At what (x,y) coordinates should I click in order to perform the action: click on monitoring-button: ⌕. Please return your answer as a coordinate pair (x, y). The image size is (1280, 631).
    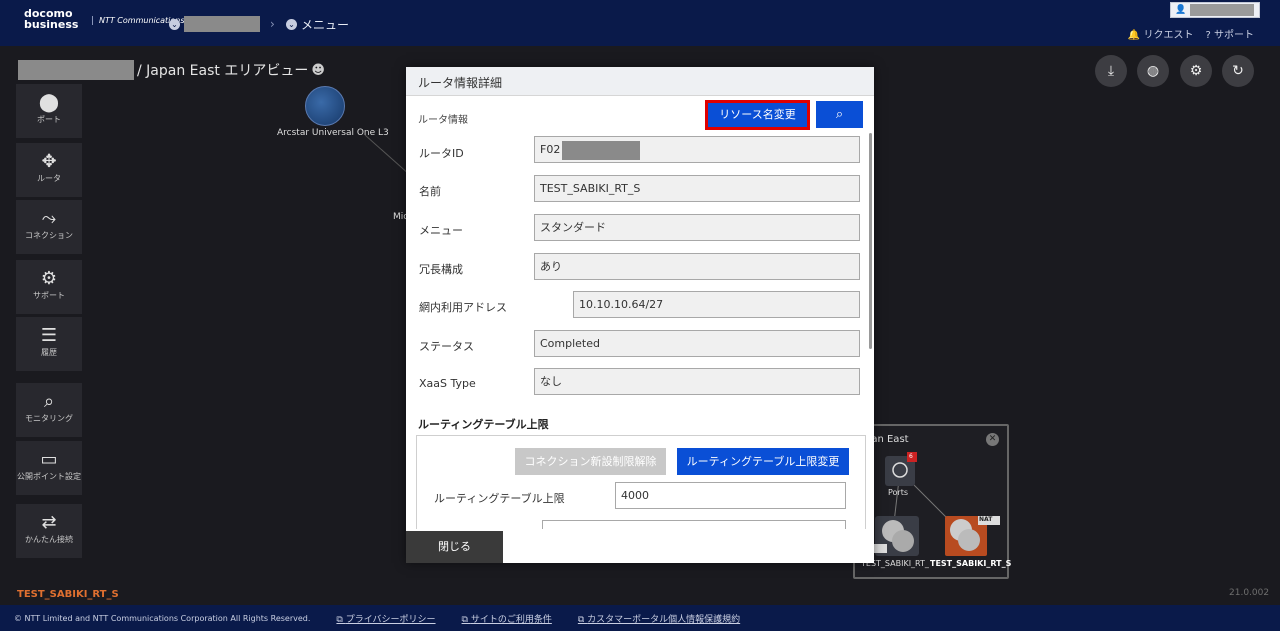
    Looking at the image, I should click on (839, 114).